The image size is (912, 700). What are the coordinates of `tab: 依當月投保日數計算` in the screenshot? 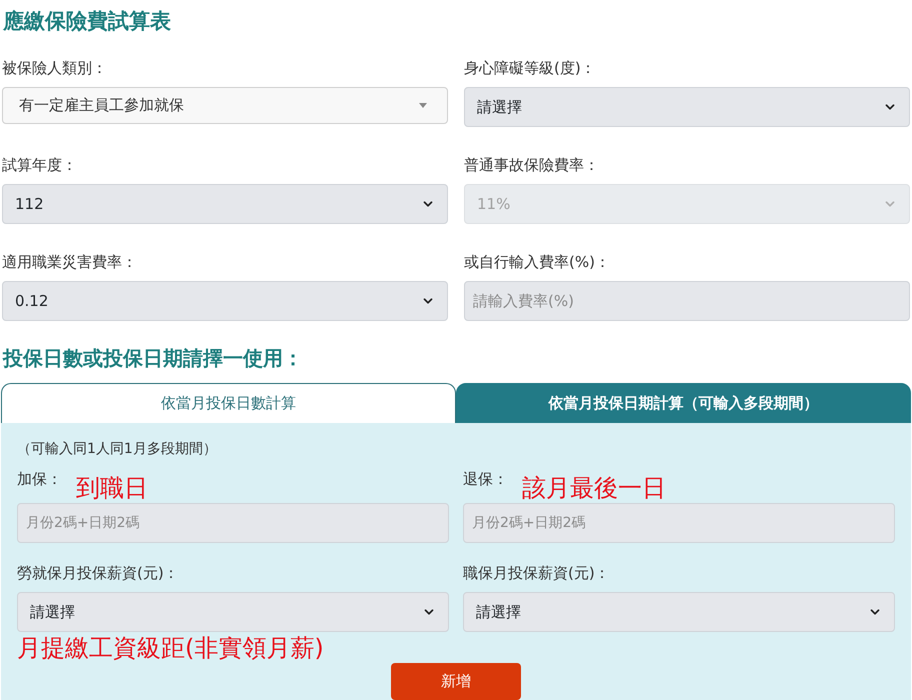 It's located at (228, 403).